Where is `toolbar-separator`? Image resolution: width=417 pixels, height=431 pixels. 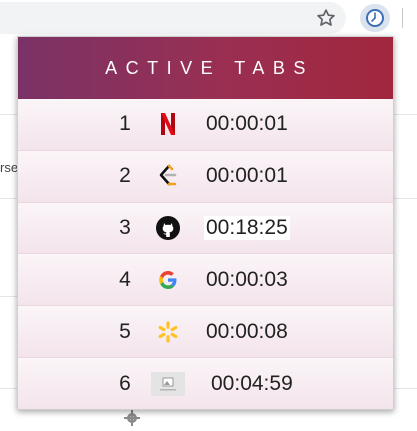 toolbar-separator is located at coordinates (402, 18).